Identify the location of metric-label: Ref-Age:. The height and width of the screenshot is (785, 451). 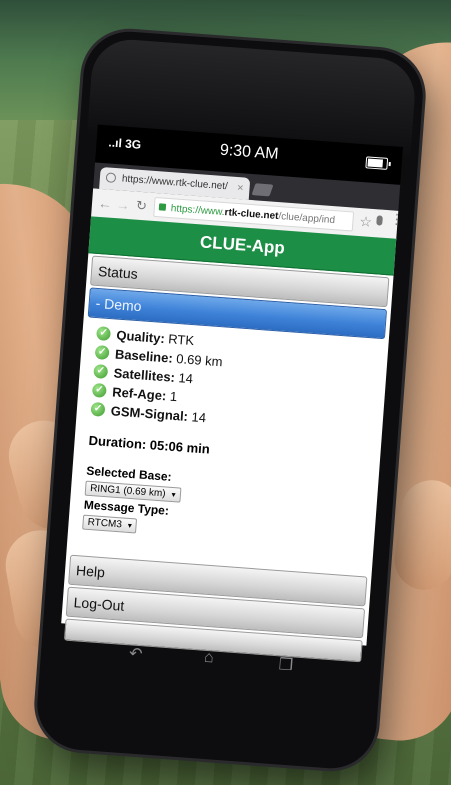
(139, 394).